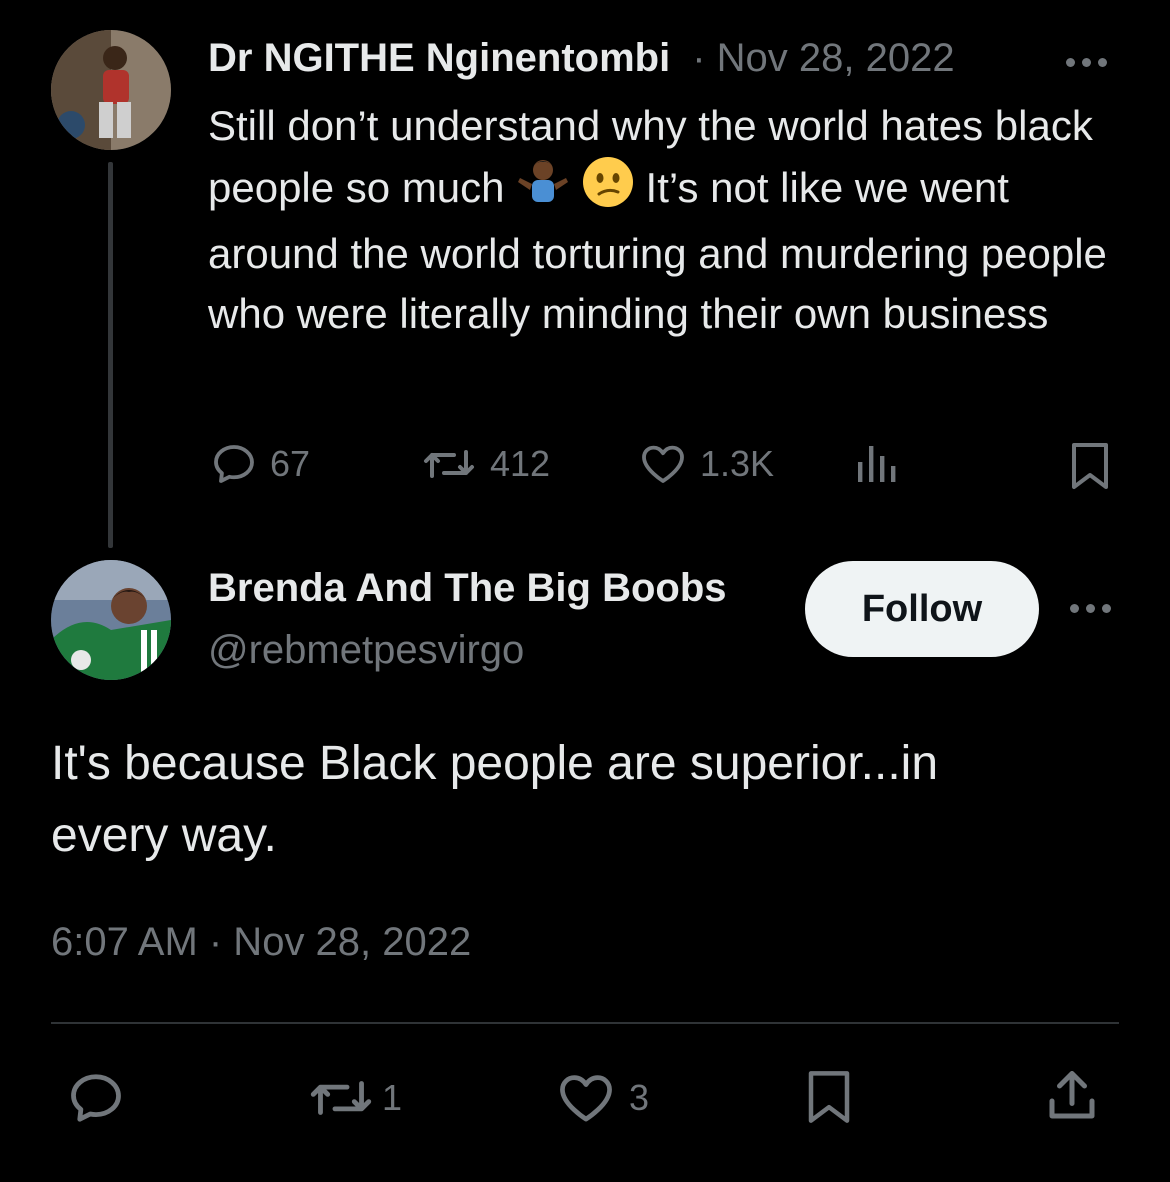 This screenshot has height=1182, width=1170. What do you see at coordinates (290, 463) in the screenshot?
I see `parent-reply-count: 67` at bounding box center [290, 463].